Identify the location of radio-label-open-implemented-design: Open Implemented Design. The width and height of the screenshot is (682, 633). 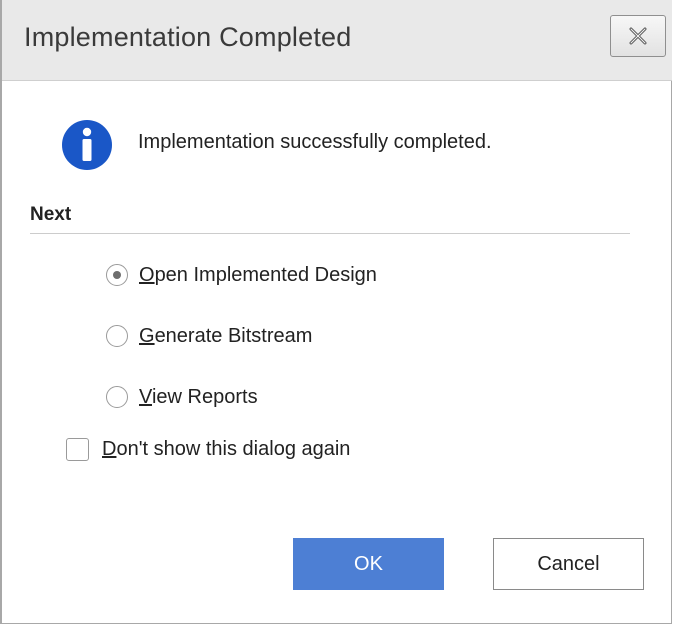
(258, 275).